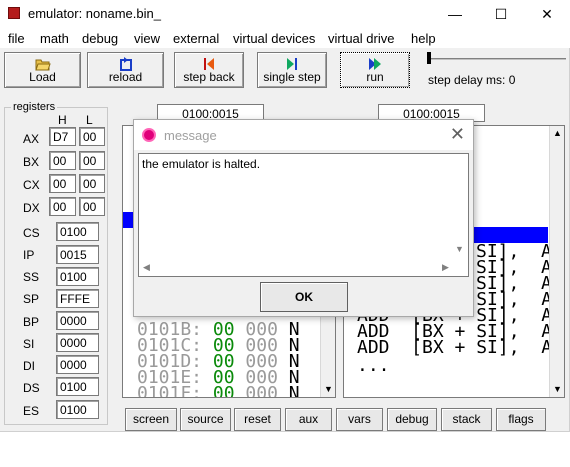  Describe the element at coordinates (92, 136) in the screenshot. I see `ax-low-field: 00` at that location.